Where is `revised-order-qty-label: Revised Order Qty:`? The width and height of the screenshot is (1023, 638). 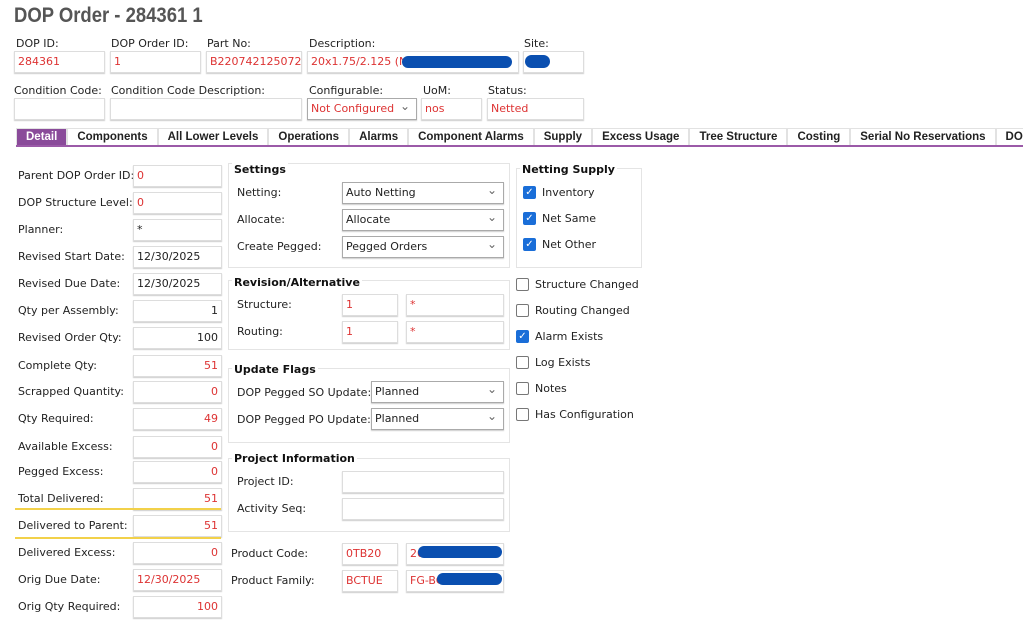
revised-order-qty-label: Revised Order Qty: is located at coordinates (70, 337).